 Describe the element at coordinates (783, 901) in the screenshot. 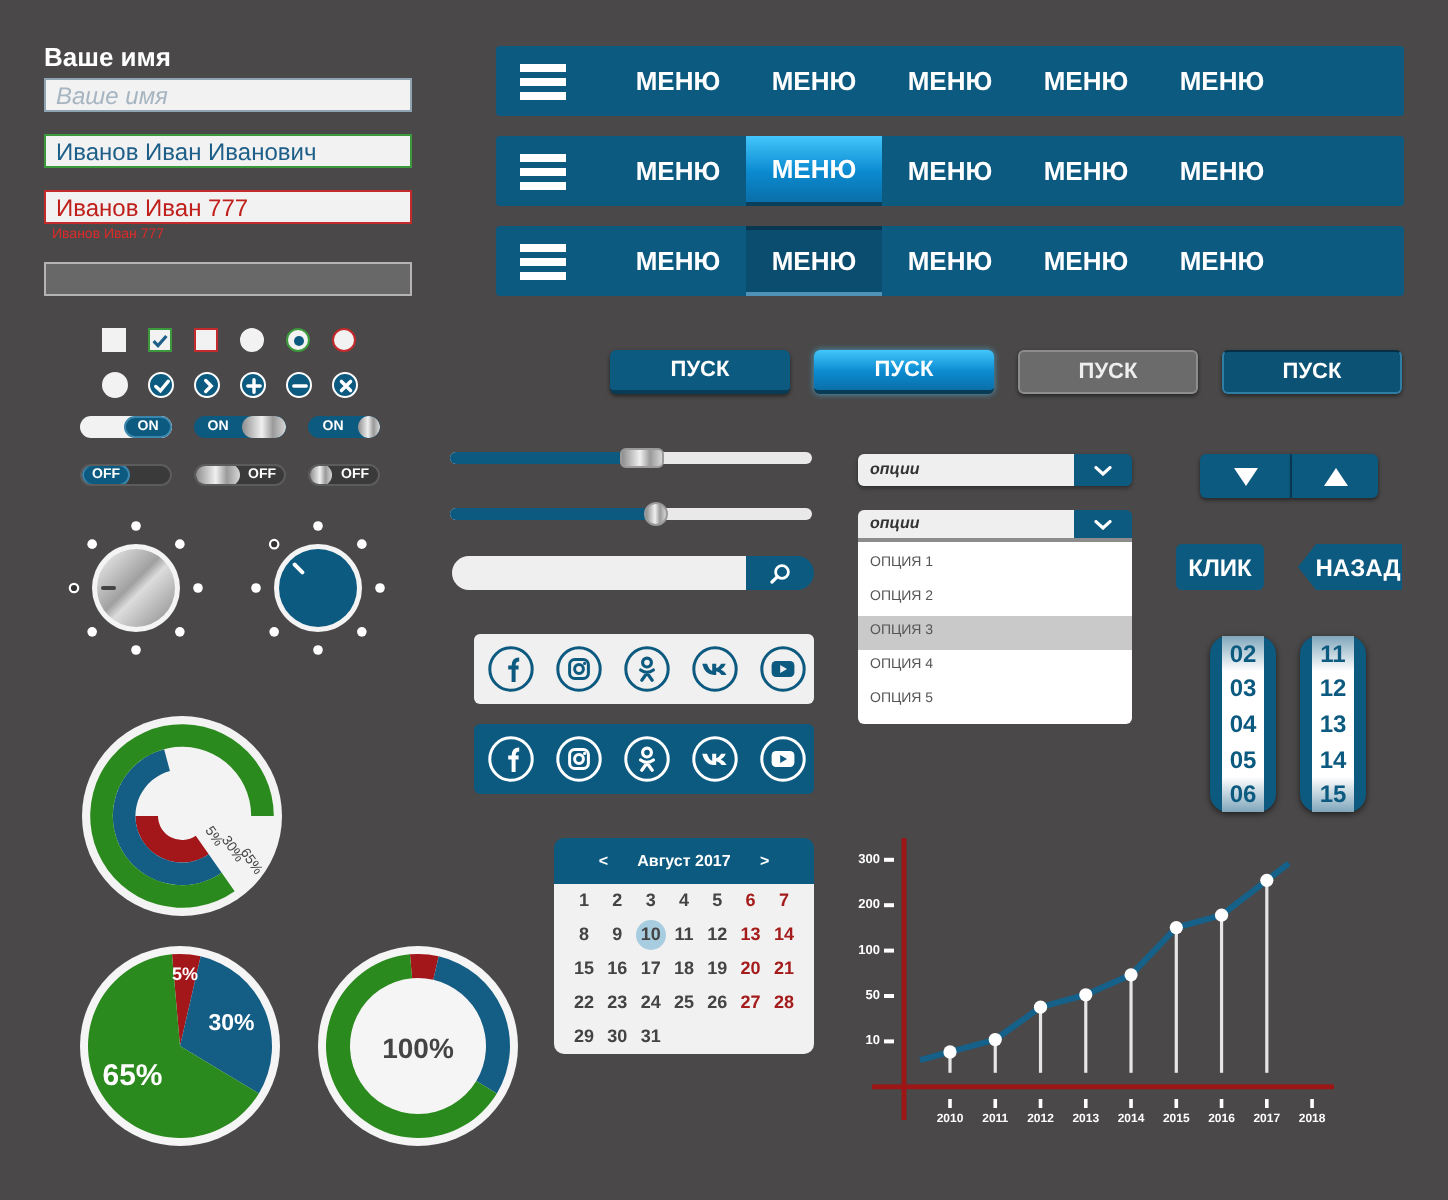

I see `calendar-day: 7` at that location.